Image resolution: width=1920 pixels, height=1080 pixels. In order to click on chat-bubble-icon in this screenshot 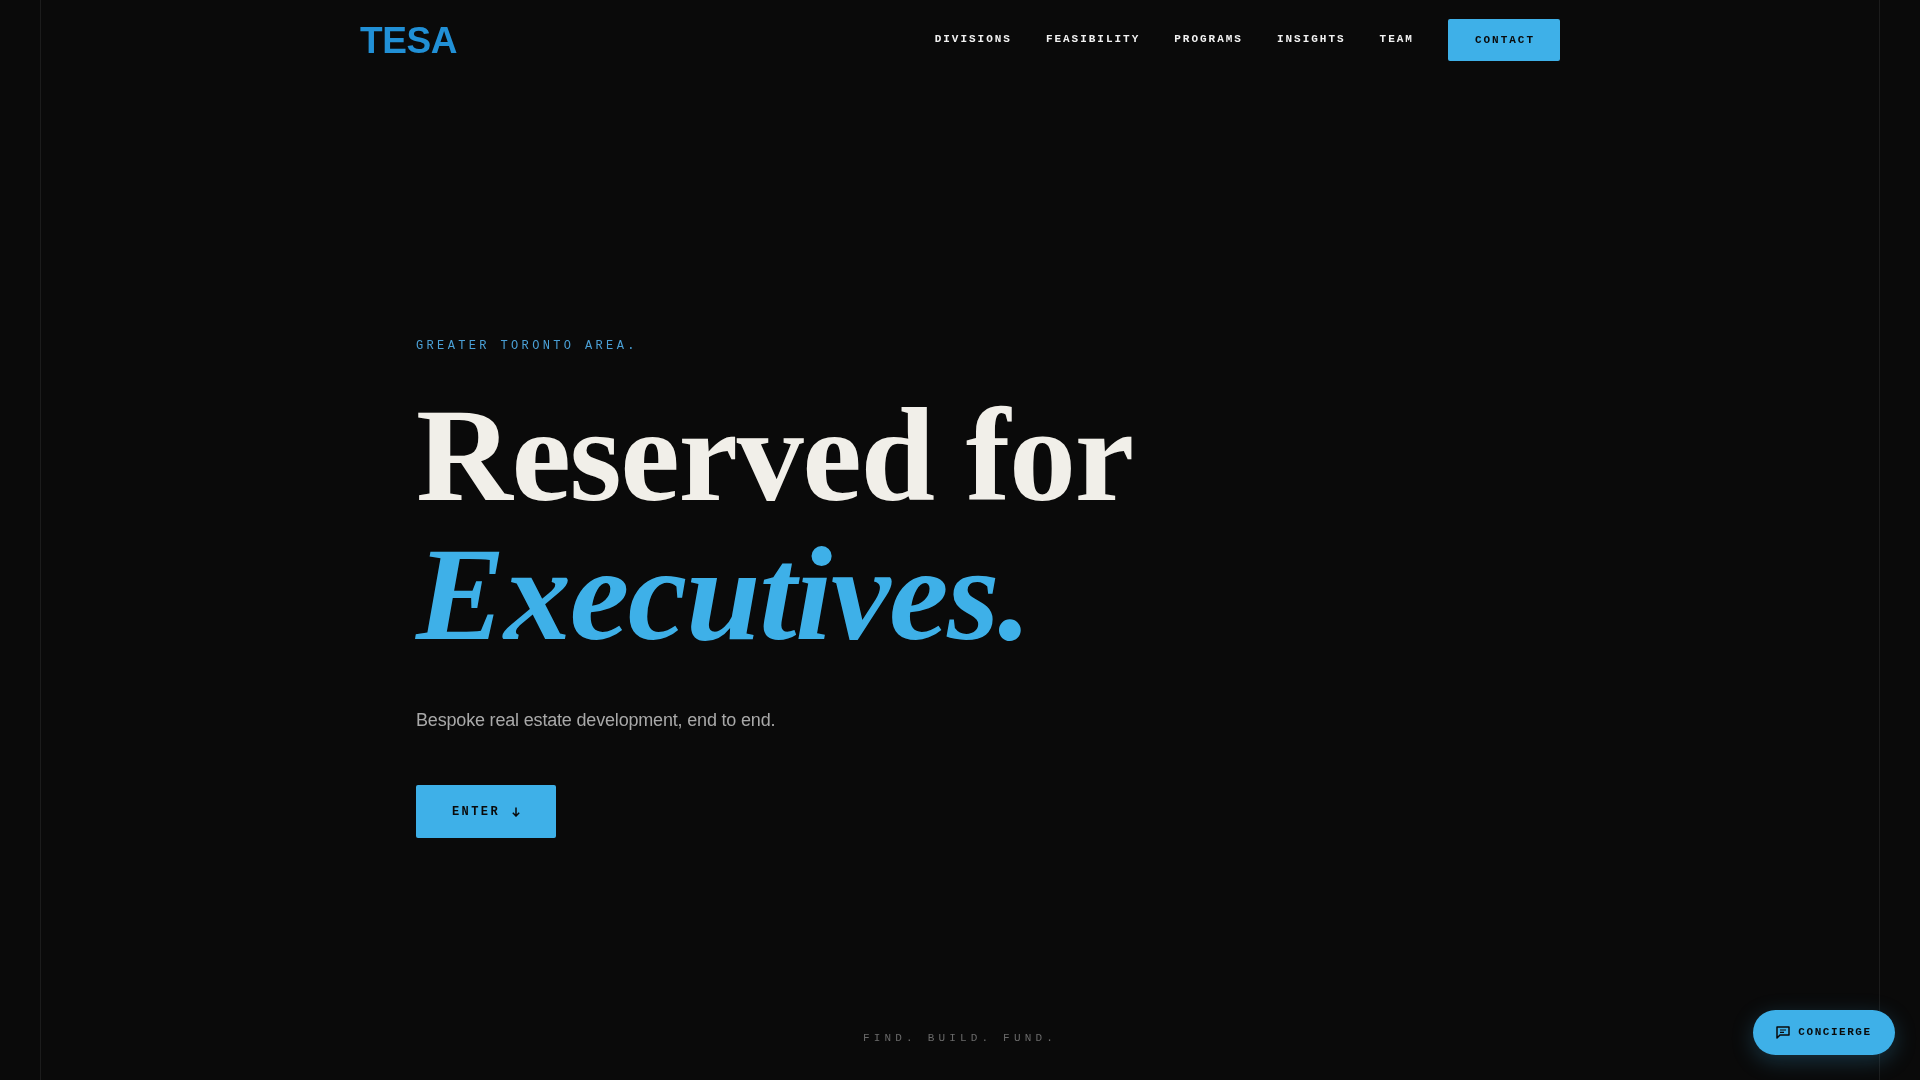, I will do `click(1783, 1032)`.